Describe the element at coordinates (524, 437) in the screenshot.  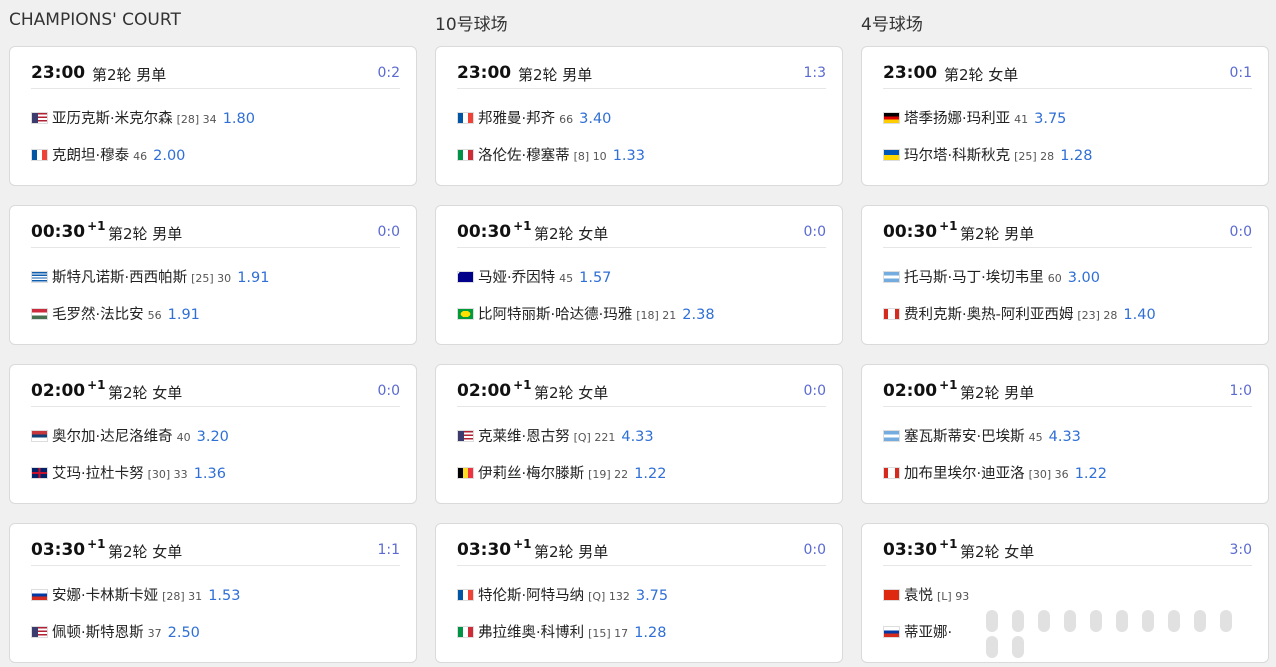
I see `player-name: 克莱维·恩古努` at that location.